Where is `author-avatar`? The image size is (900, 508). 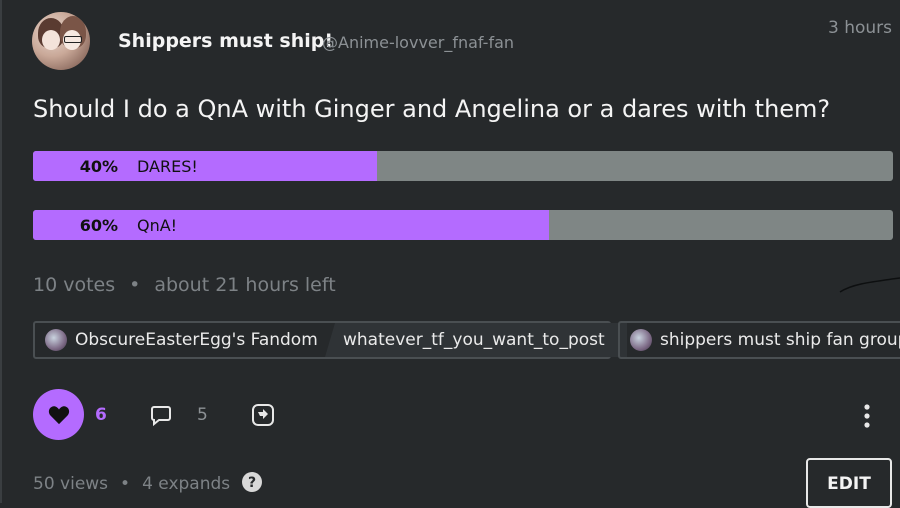
author-avatar is located at coordinates (61, 41).